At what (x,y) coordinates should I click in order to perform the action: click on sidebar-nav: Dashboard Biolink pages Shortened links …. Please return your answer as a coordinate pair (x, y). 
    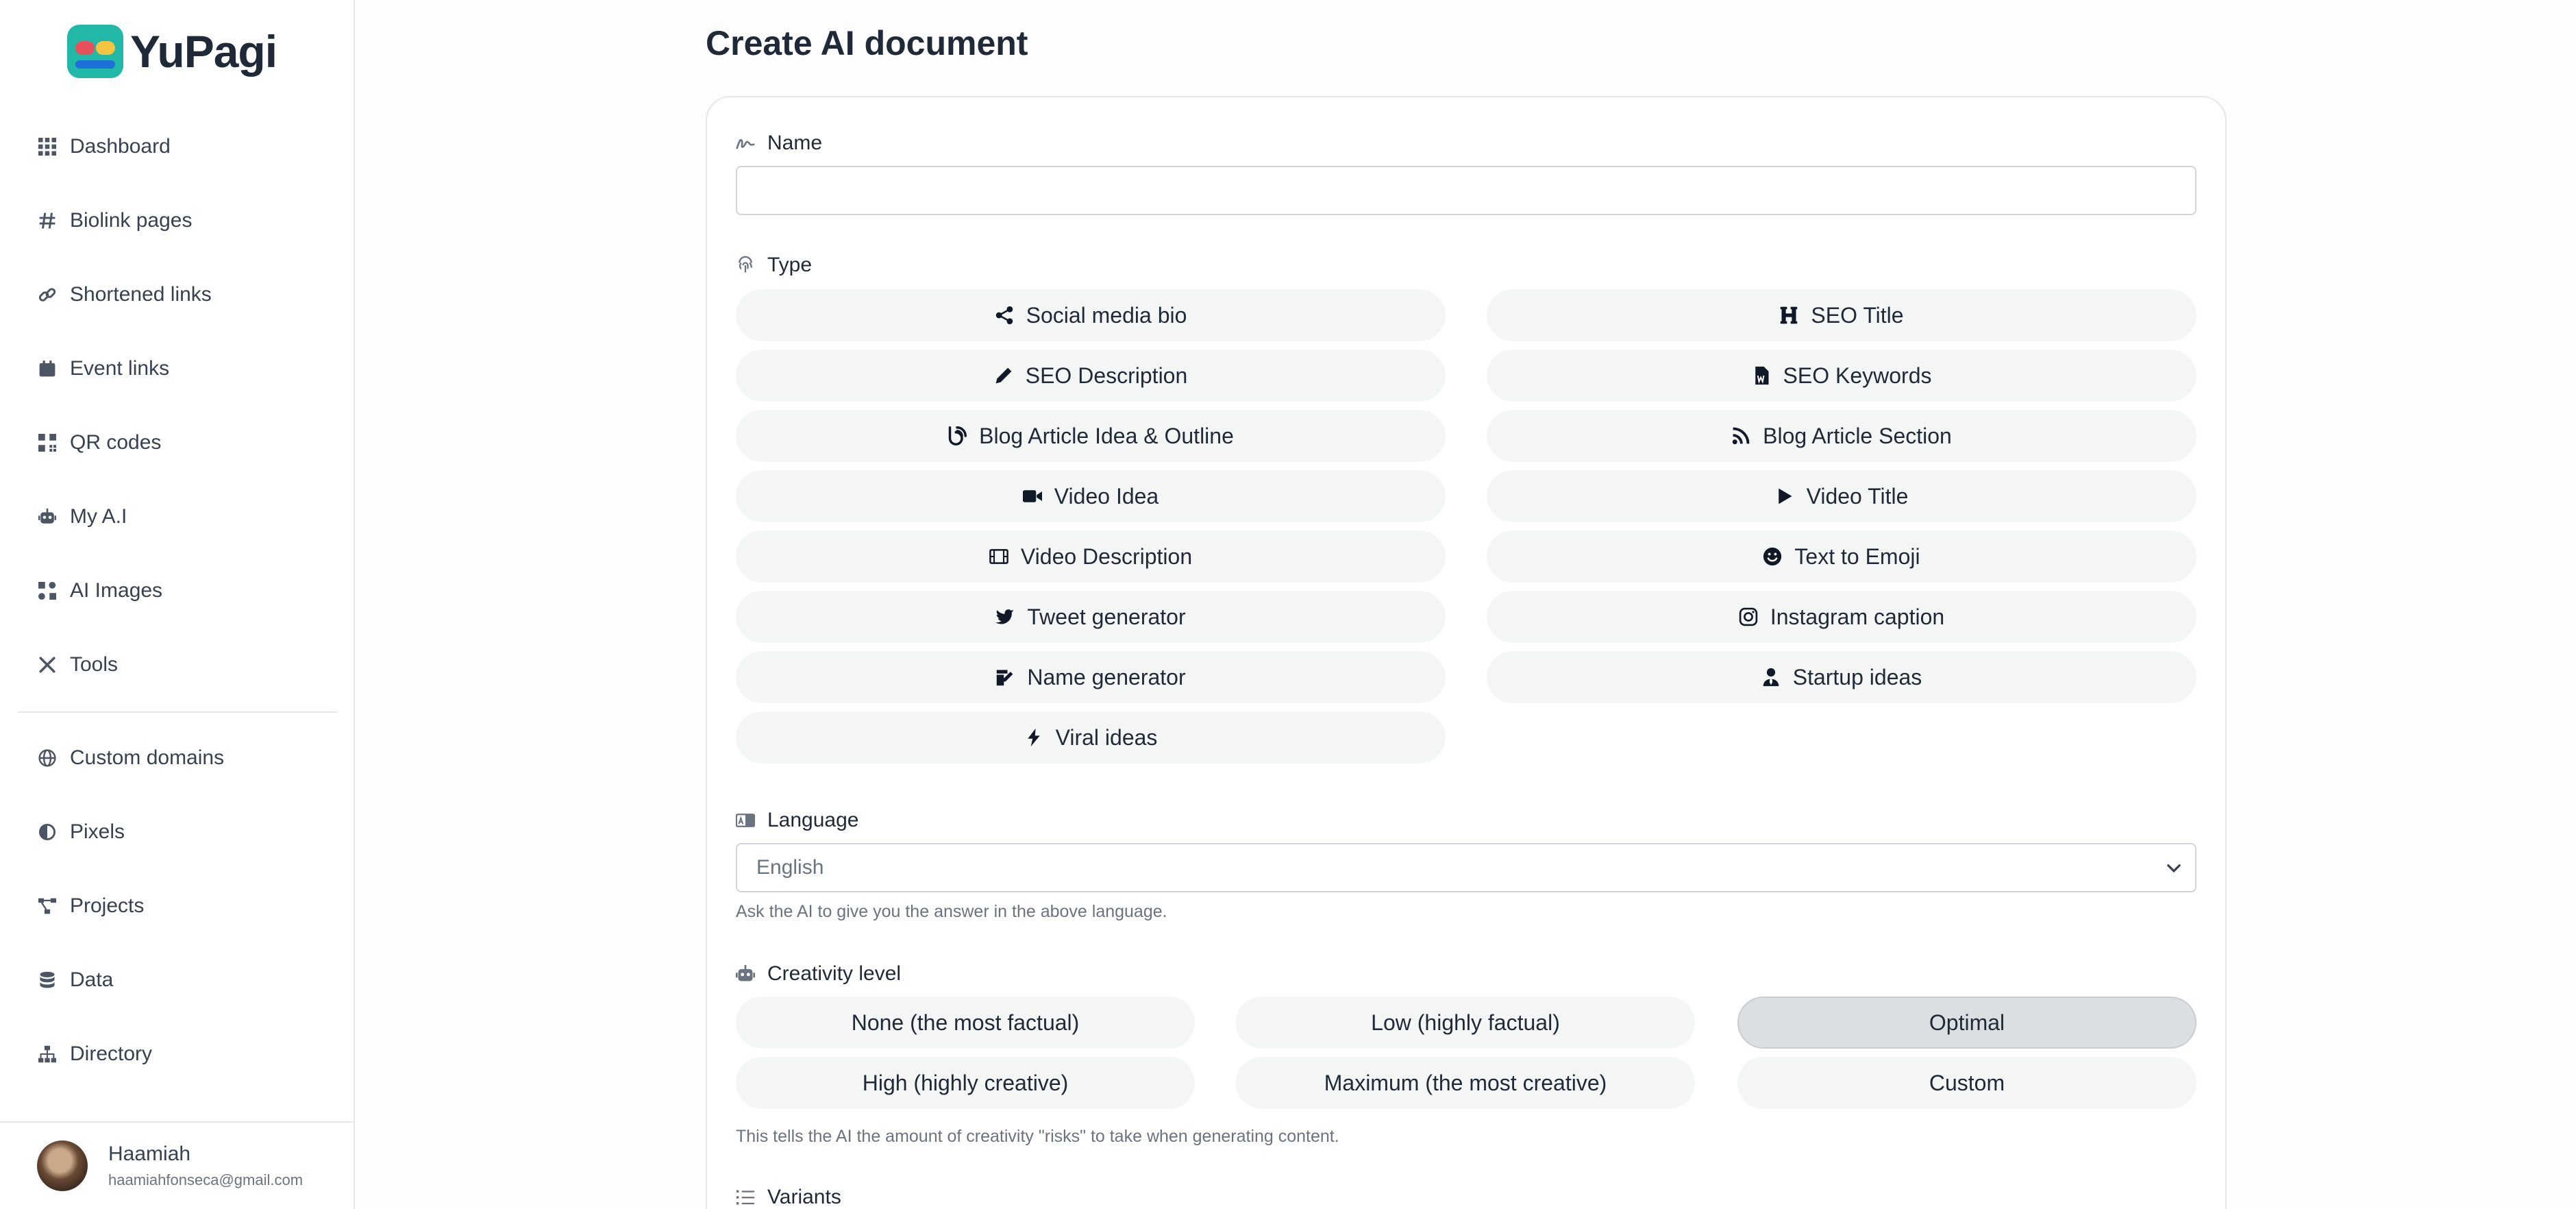
    Looking at the image, I should click on (177, 600).